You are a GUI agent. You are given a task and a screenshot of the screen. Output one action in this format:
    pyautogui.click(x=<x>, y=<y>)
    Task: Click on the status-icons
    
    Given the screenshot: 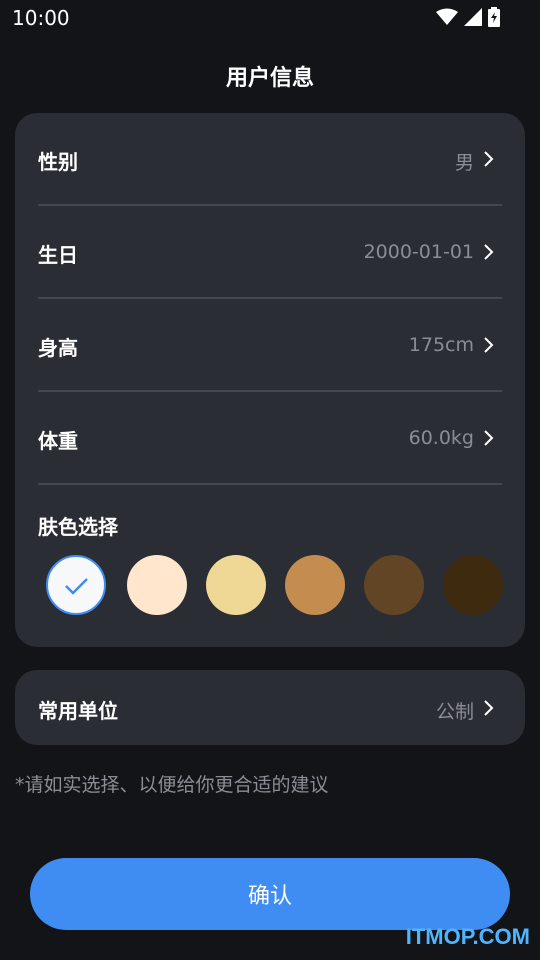 What is the action you would take?
    pyautogui.click(x=468, y=17)
    